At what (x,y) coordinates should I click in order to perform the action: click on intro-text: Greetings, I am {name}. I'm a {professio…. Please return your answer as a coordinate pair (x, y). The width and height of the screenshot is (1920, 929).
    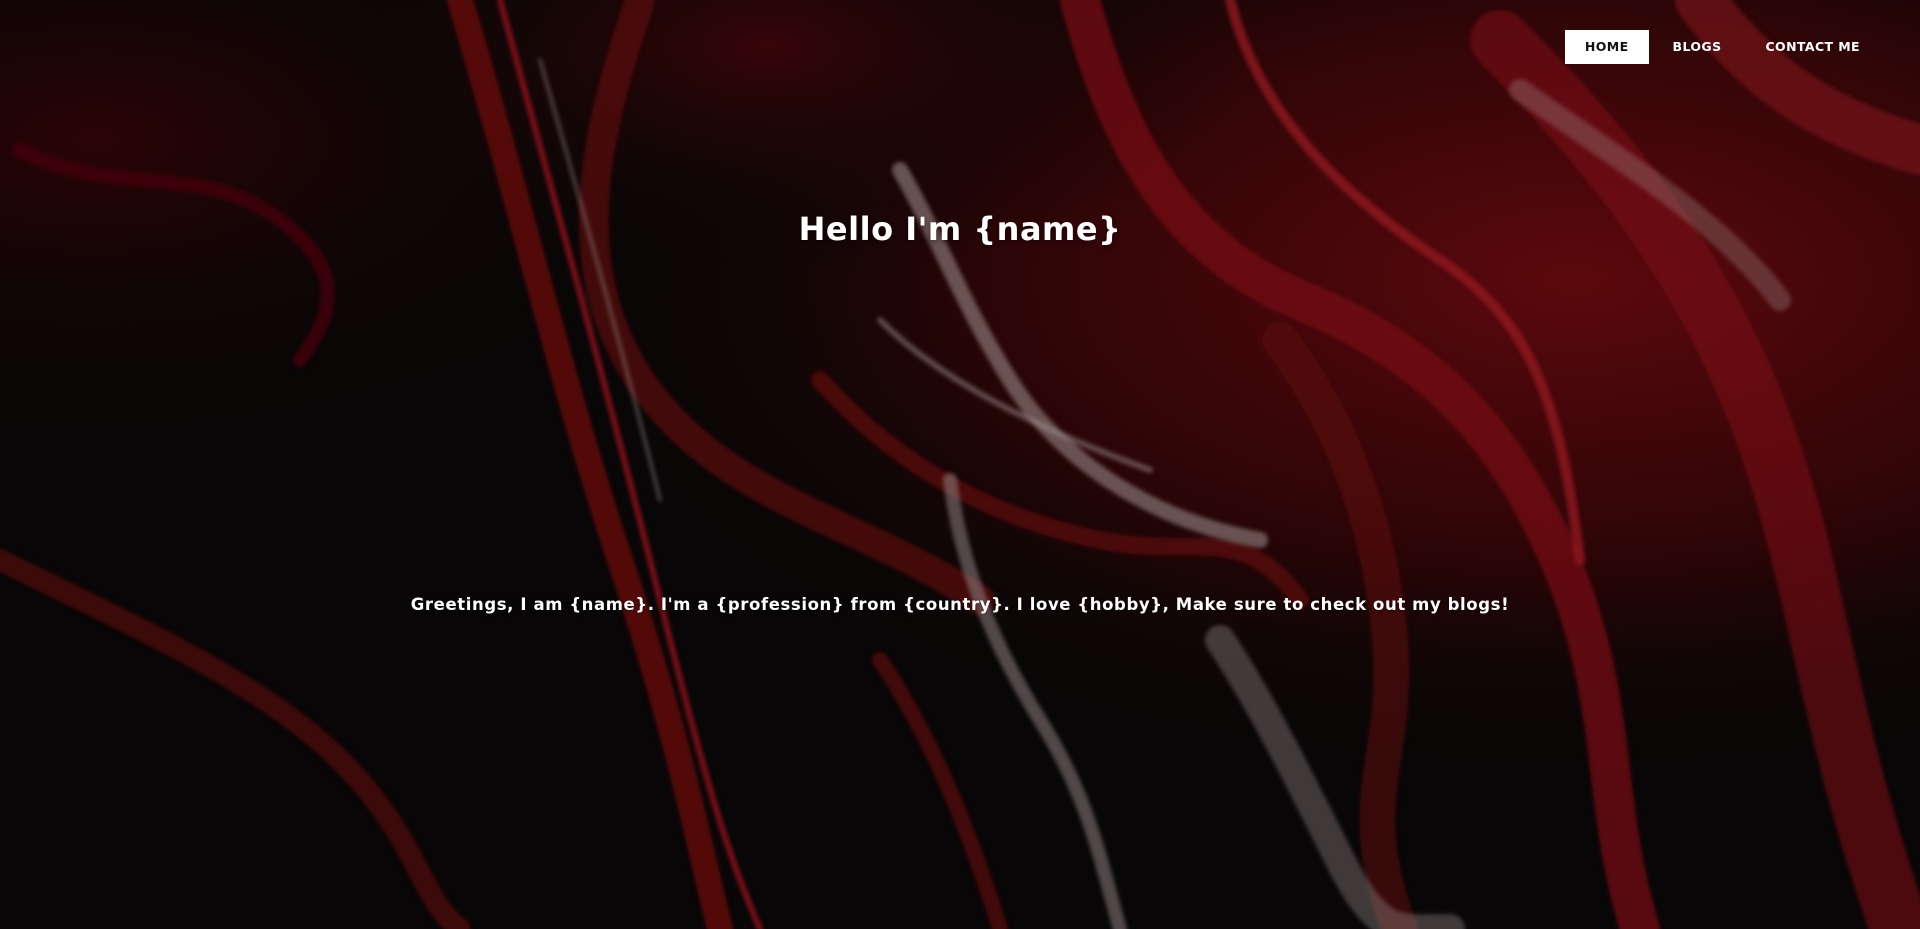
    Looking at the image, I should click on (960, 604).